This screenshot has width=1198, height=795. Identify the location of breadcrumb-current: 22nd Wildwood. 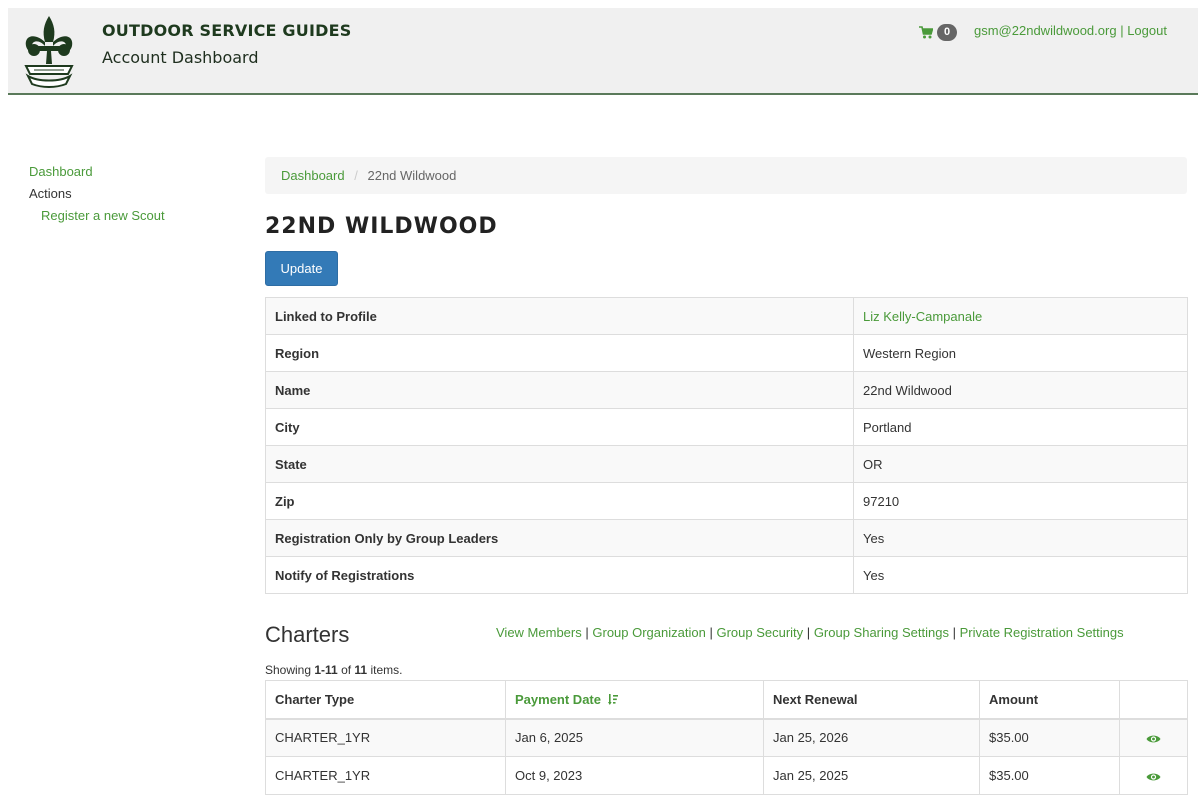
(412, 175).